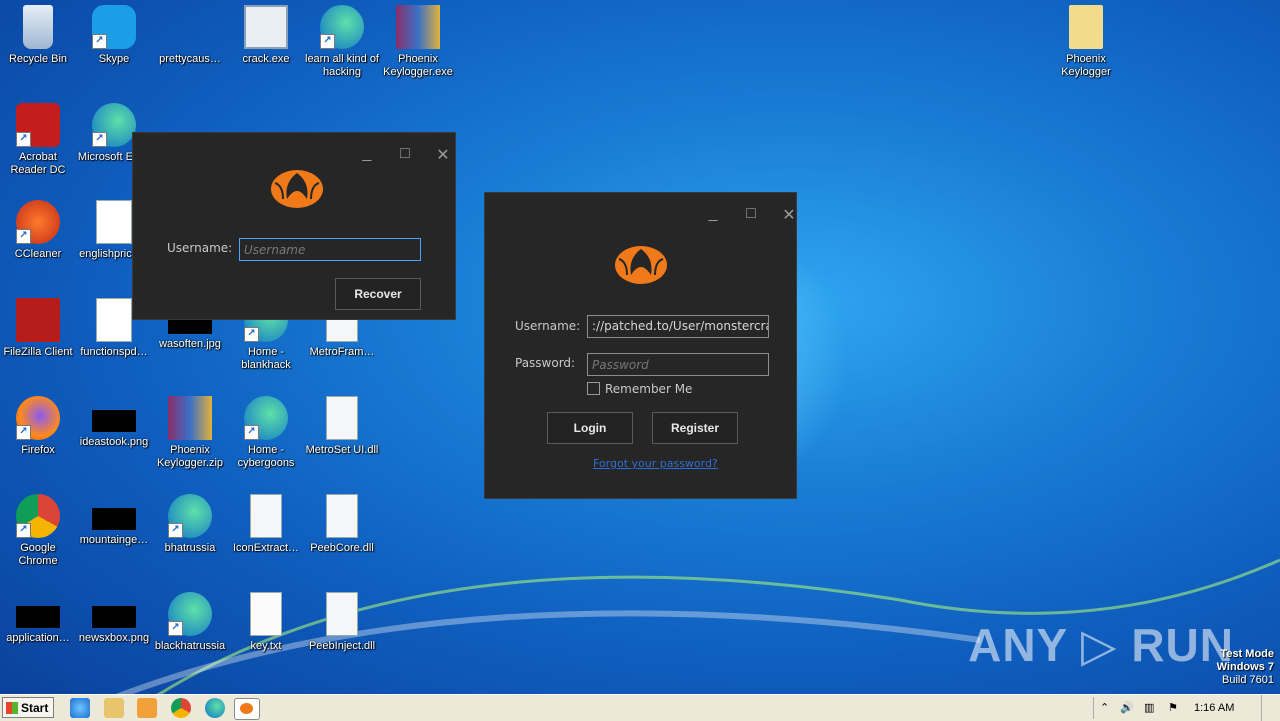 Image resolution: width=1280 pixels, height=721 pixels. What do you see at coordinates (266, 358) in the screenshot?
I see `desktop-icon-label: Home - blankhack` at bounding box center [266, 358].